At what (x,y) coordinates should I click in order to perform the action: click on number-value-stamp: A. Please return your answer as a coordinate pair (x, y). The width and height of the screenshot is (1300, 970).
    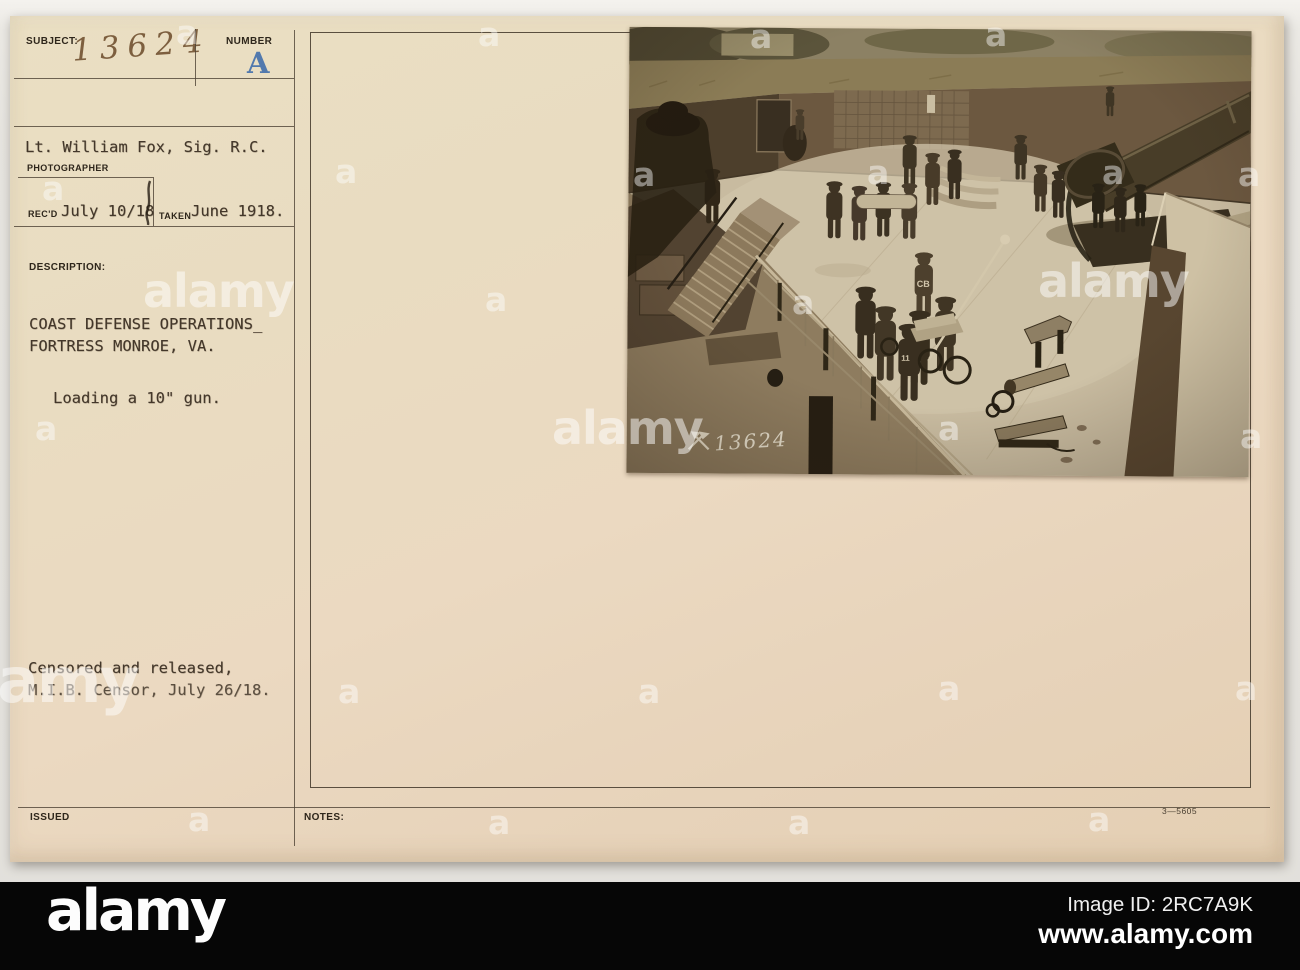
    Looking at the image, I should click on (258, 63).